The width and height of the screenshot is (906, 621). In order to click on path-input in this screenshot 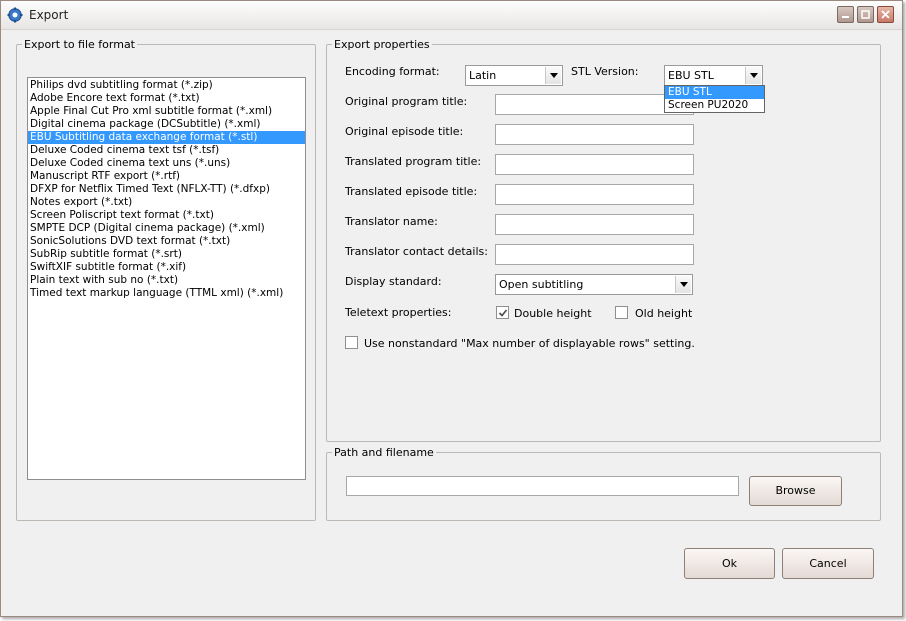, I will do `click(542, 486)`.